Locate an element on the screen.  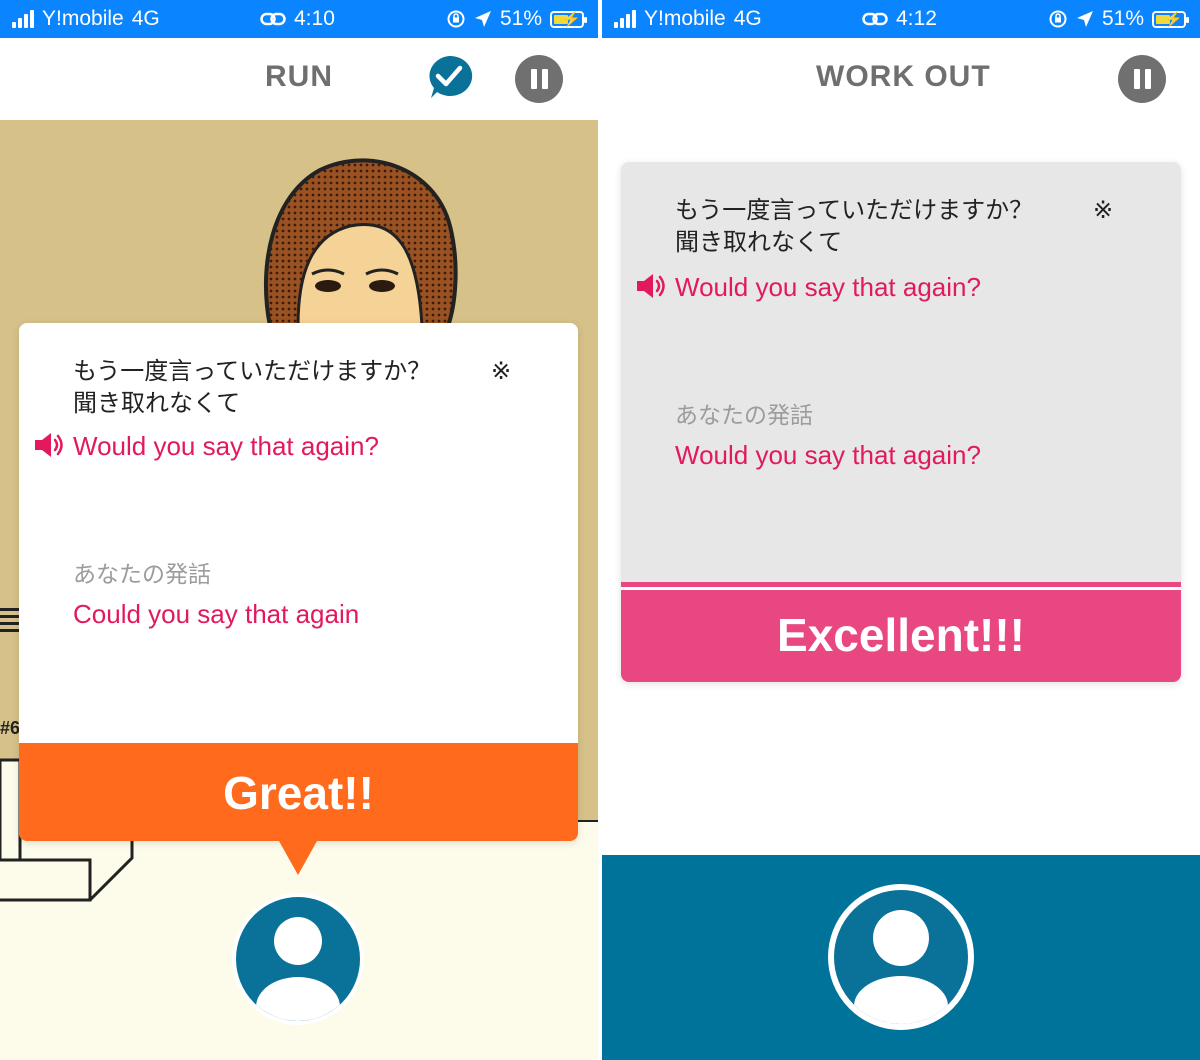
result-banner: Excellent!!! is located at coordinates (901, 636).